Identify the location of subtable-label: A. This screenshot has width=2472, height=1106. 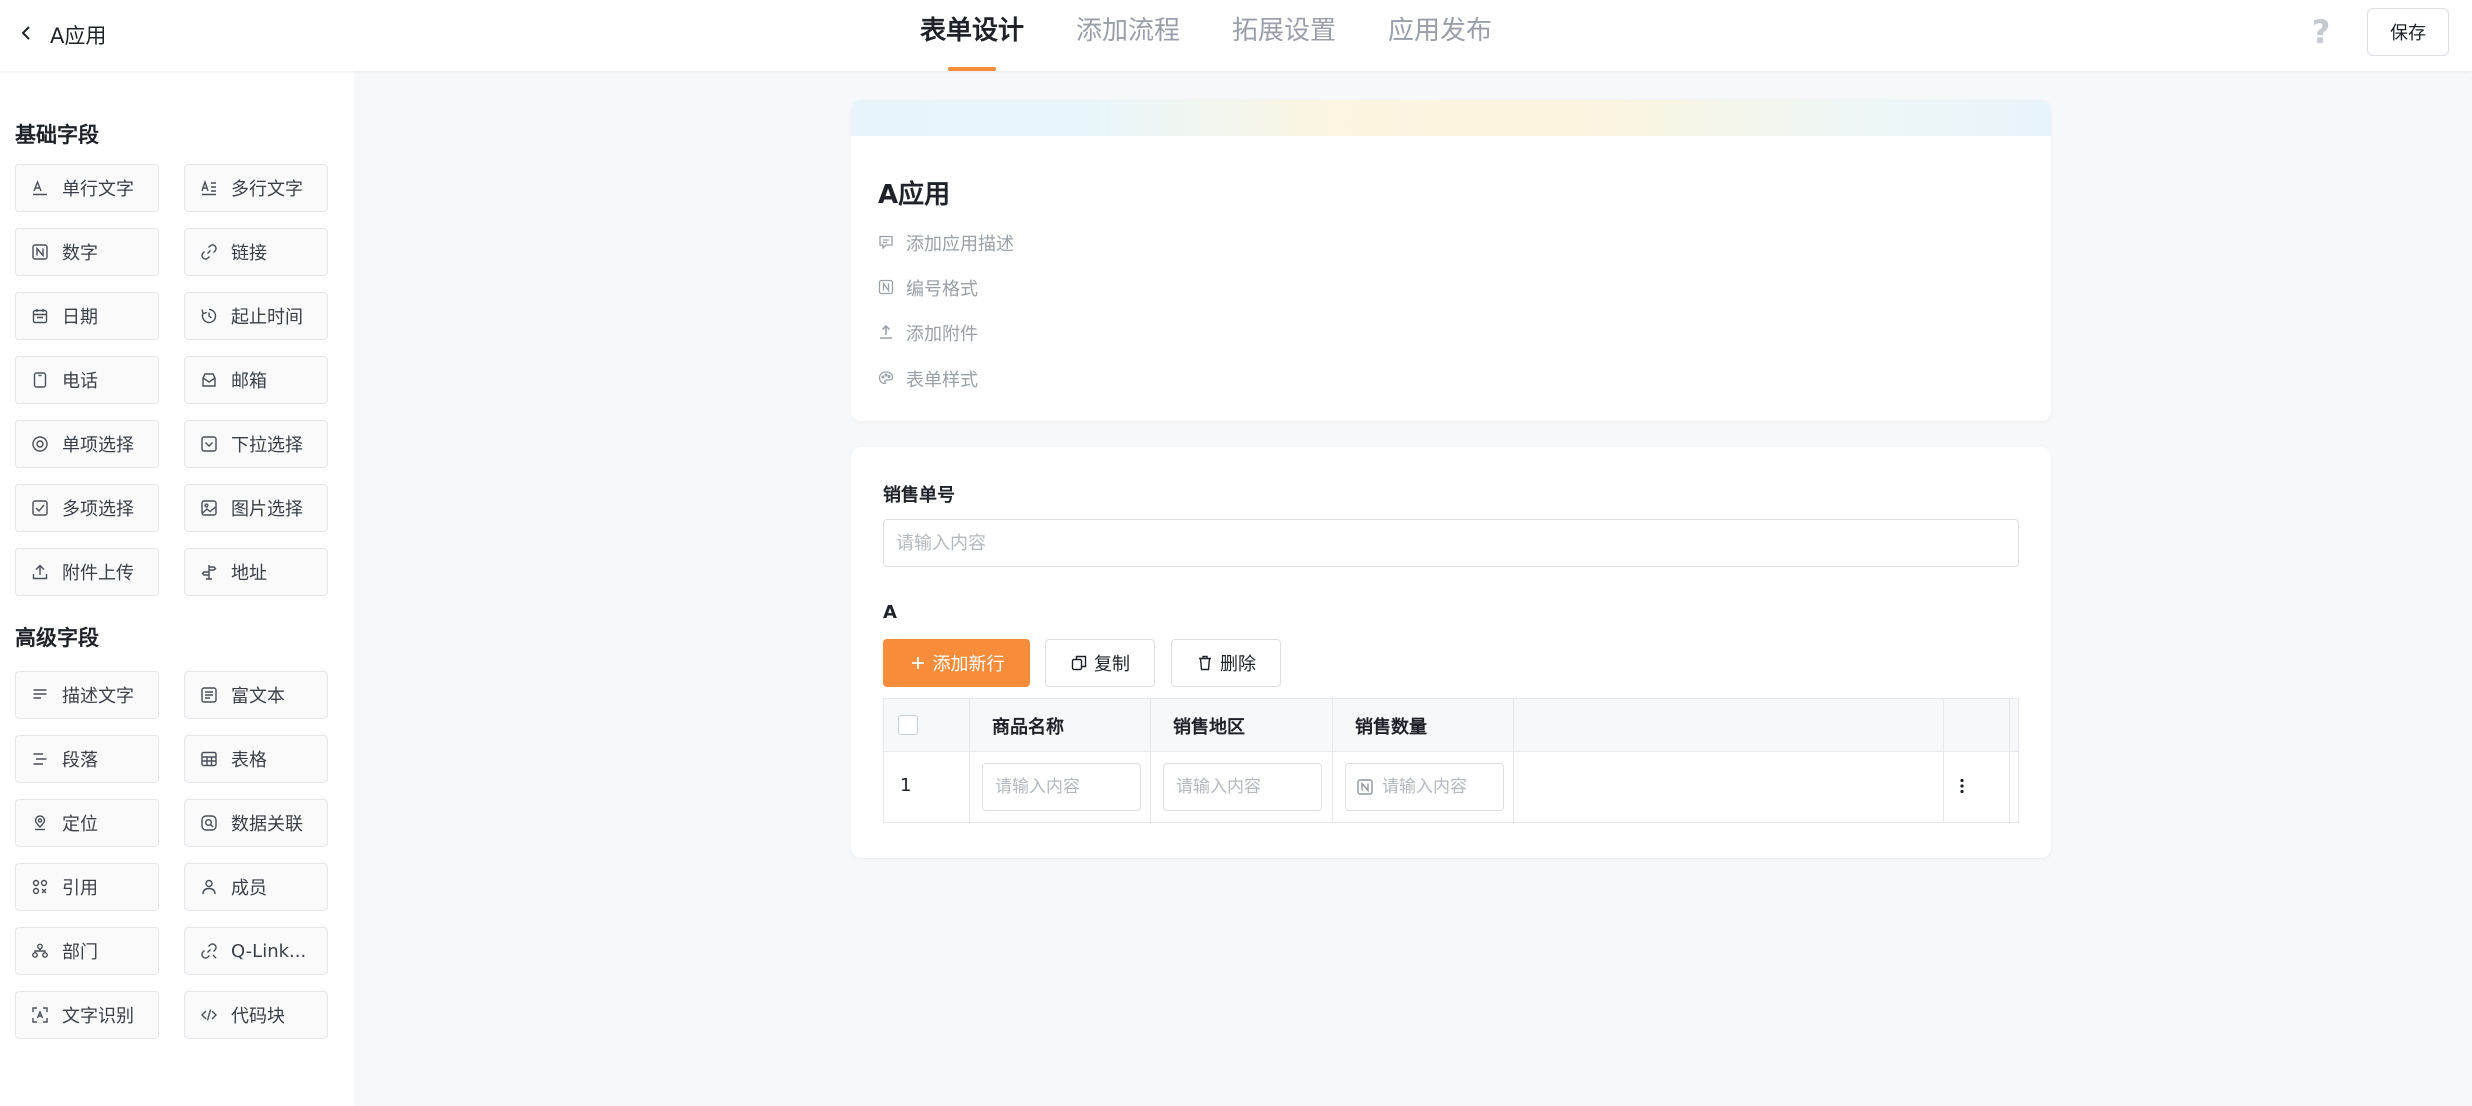
(890, 612).